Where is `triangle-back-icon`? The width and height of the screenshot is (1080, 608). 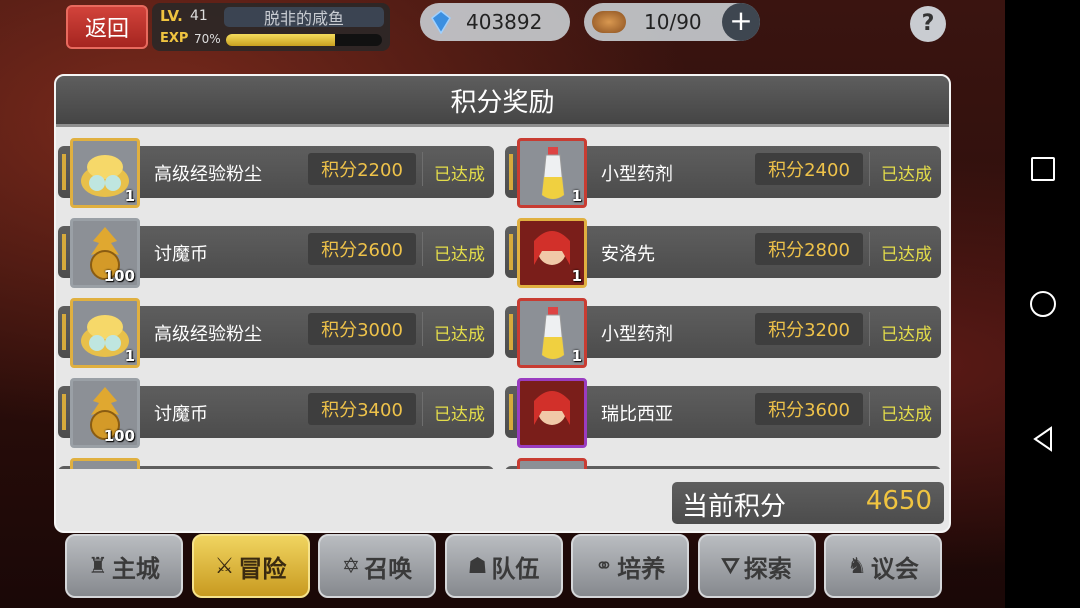 triangle-back-icon is located at coordinates (1042, 439).